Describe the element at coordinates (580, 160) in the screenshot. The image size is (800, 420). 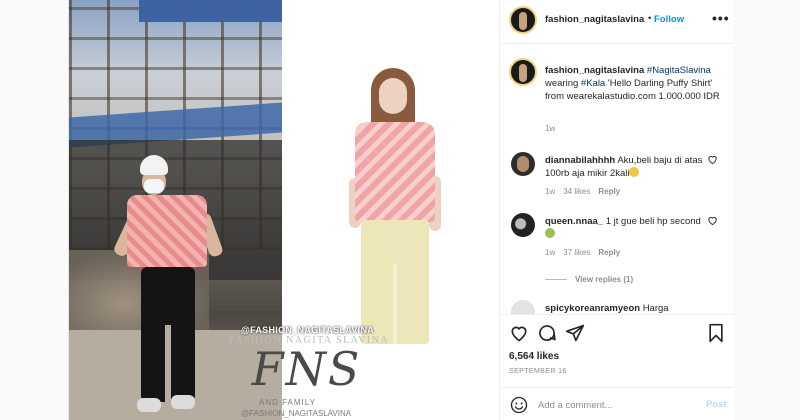
I see `comment-username: diannabilahhhh` at that location.